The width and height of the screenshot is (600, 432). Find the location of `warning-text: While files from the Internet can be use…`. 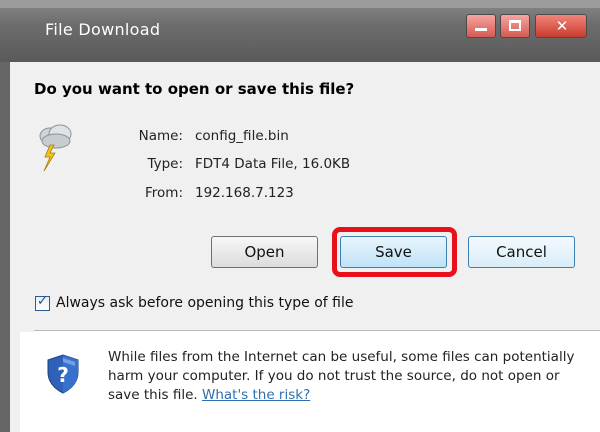

warning-text: While files from the Internet can be use… is located at coordinates (351, 376).